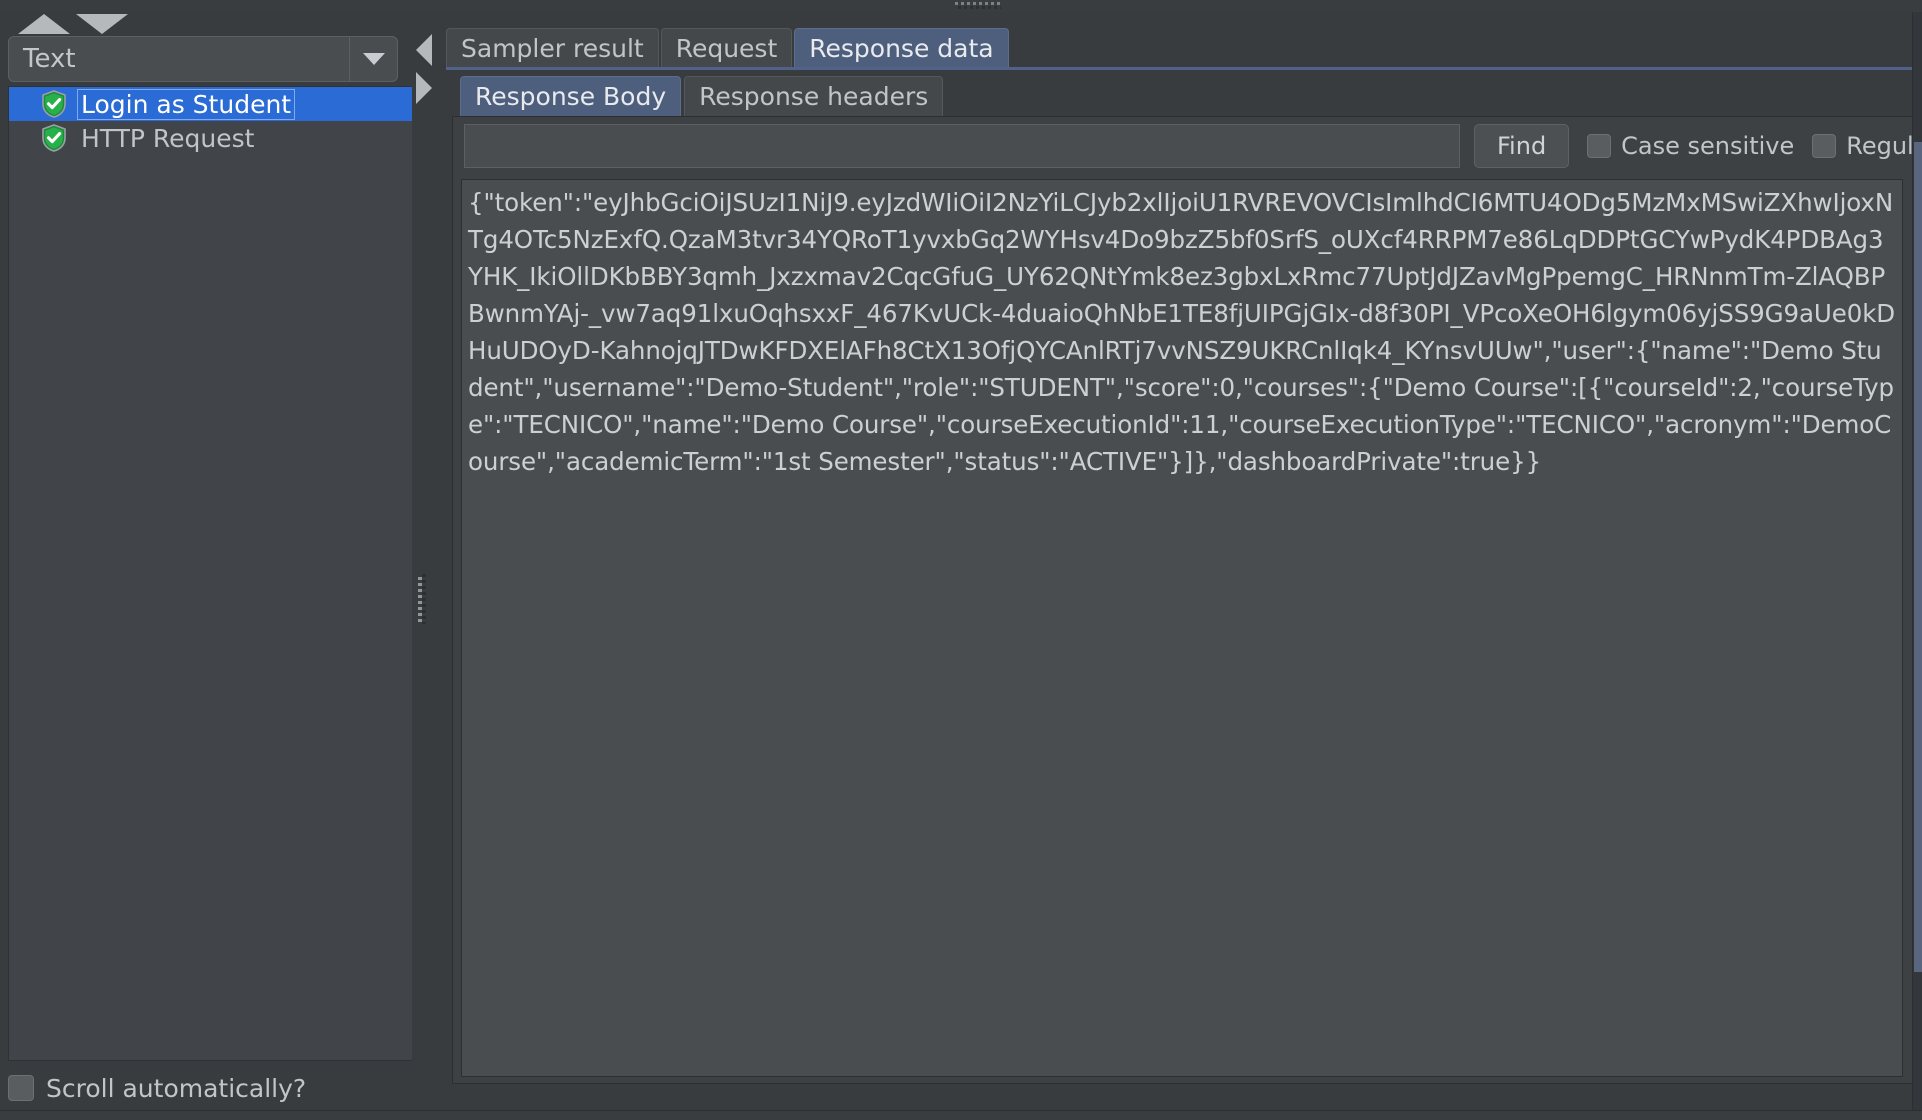  I want to click on tabs-underline, so click(1180, 68).